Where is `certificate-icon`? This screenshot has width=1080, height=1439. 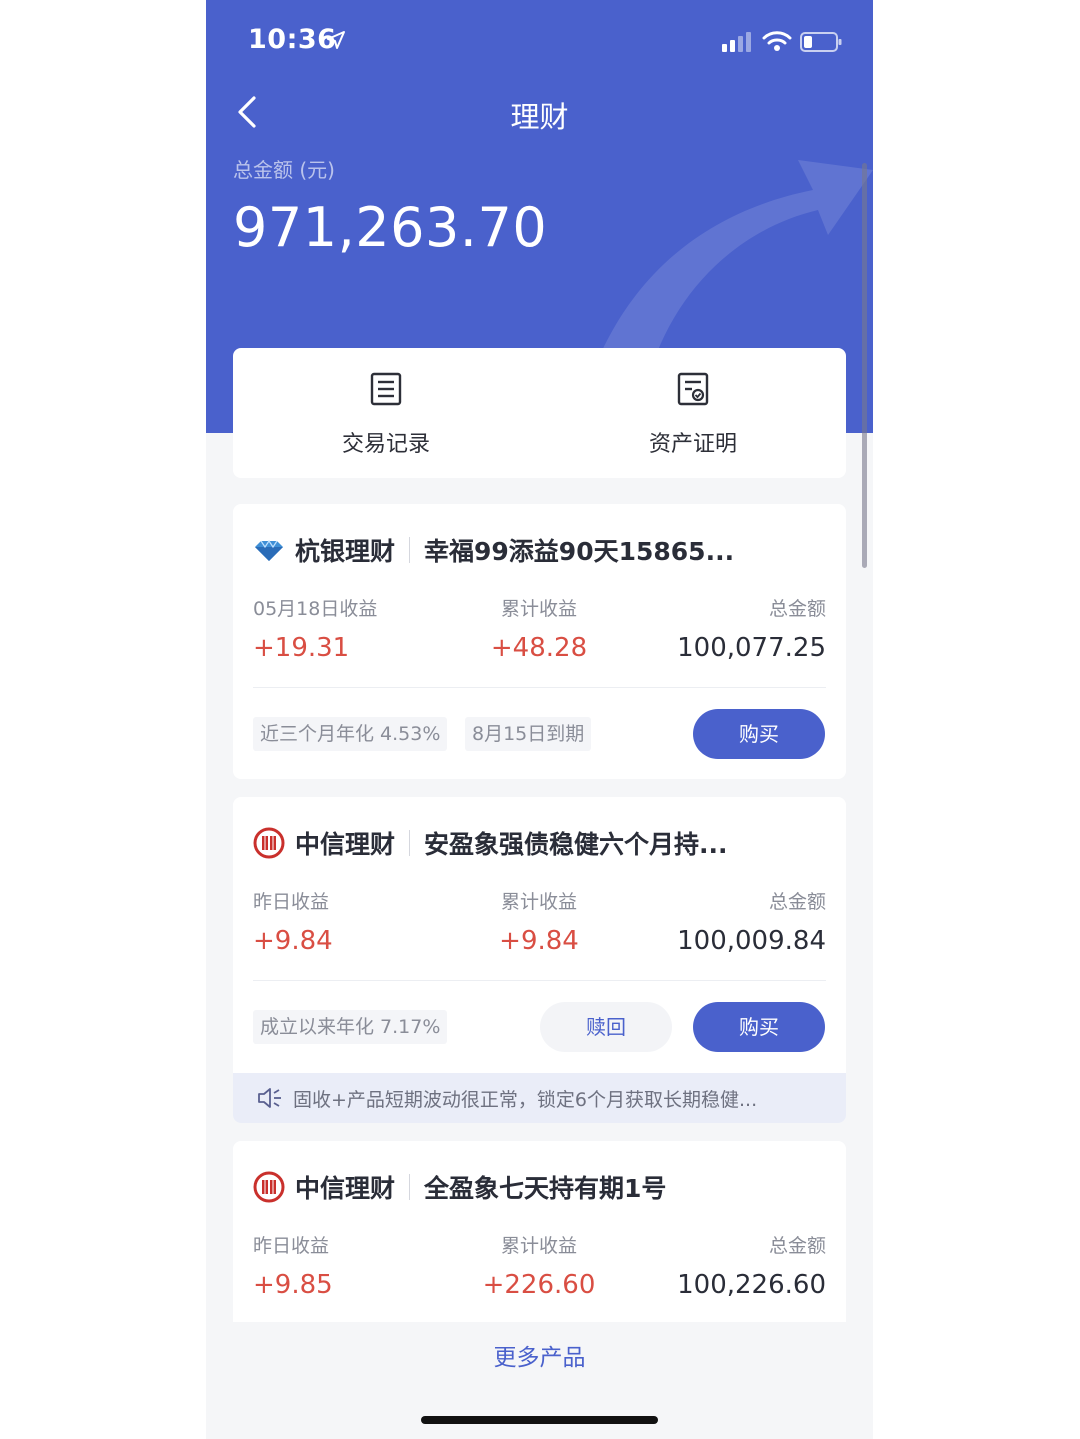
certificate-icon is located at coordinates (693, 389).